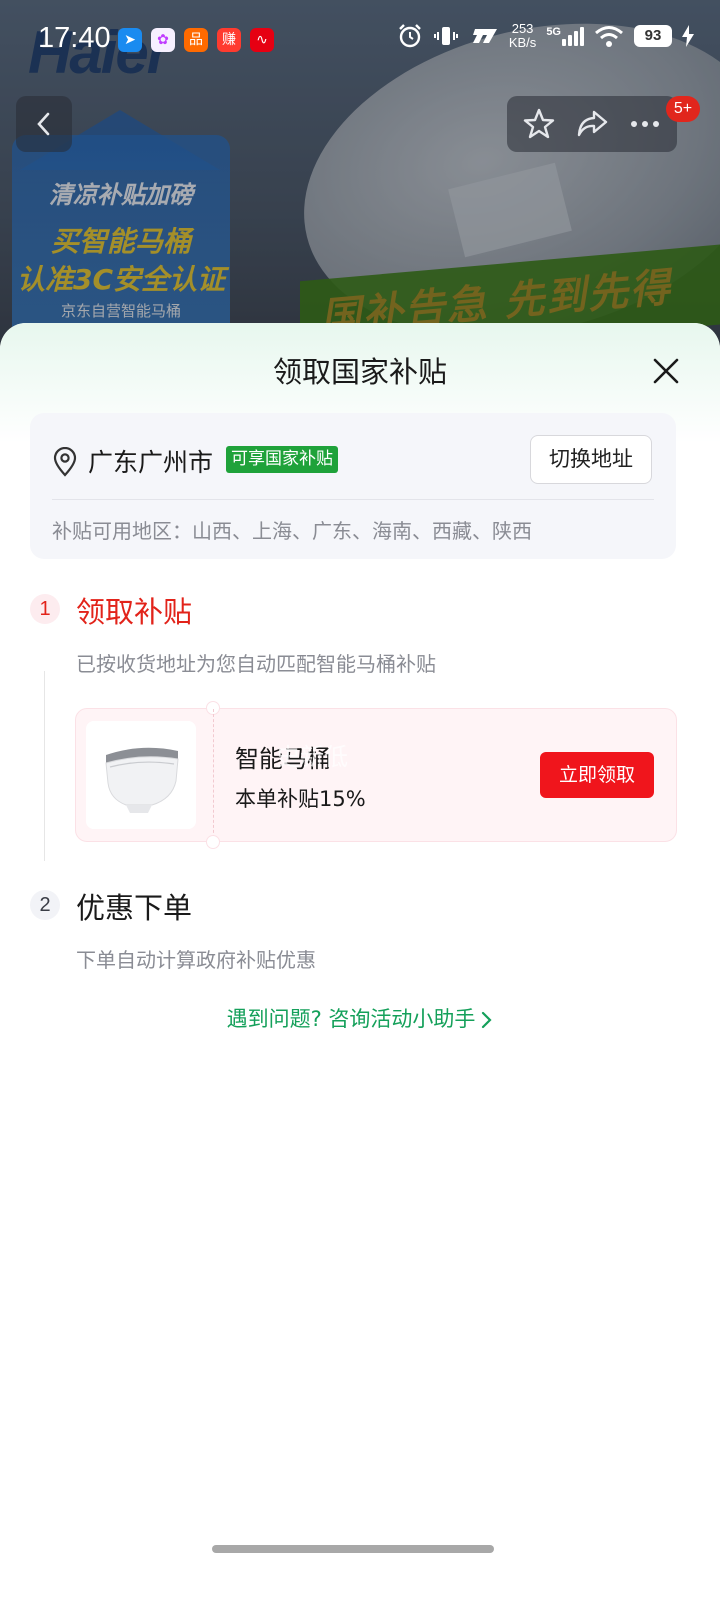 The width and height of the screenshot is (720, 1600). I want to click on home-indicator, so click(353, 1549).